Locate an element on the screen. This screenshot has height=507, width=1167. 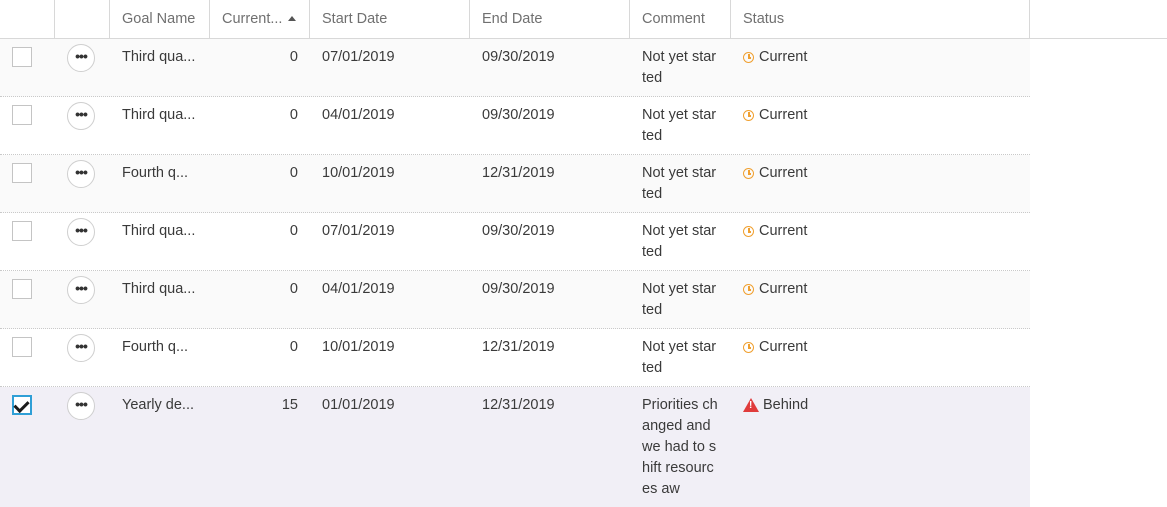
column-header-start-date: Start Date is located at coordinates (390, 19).